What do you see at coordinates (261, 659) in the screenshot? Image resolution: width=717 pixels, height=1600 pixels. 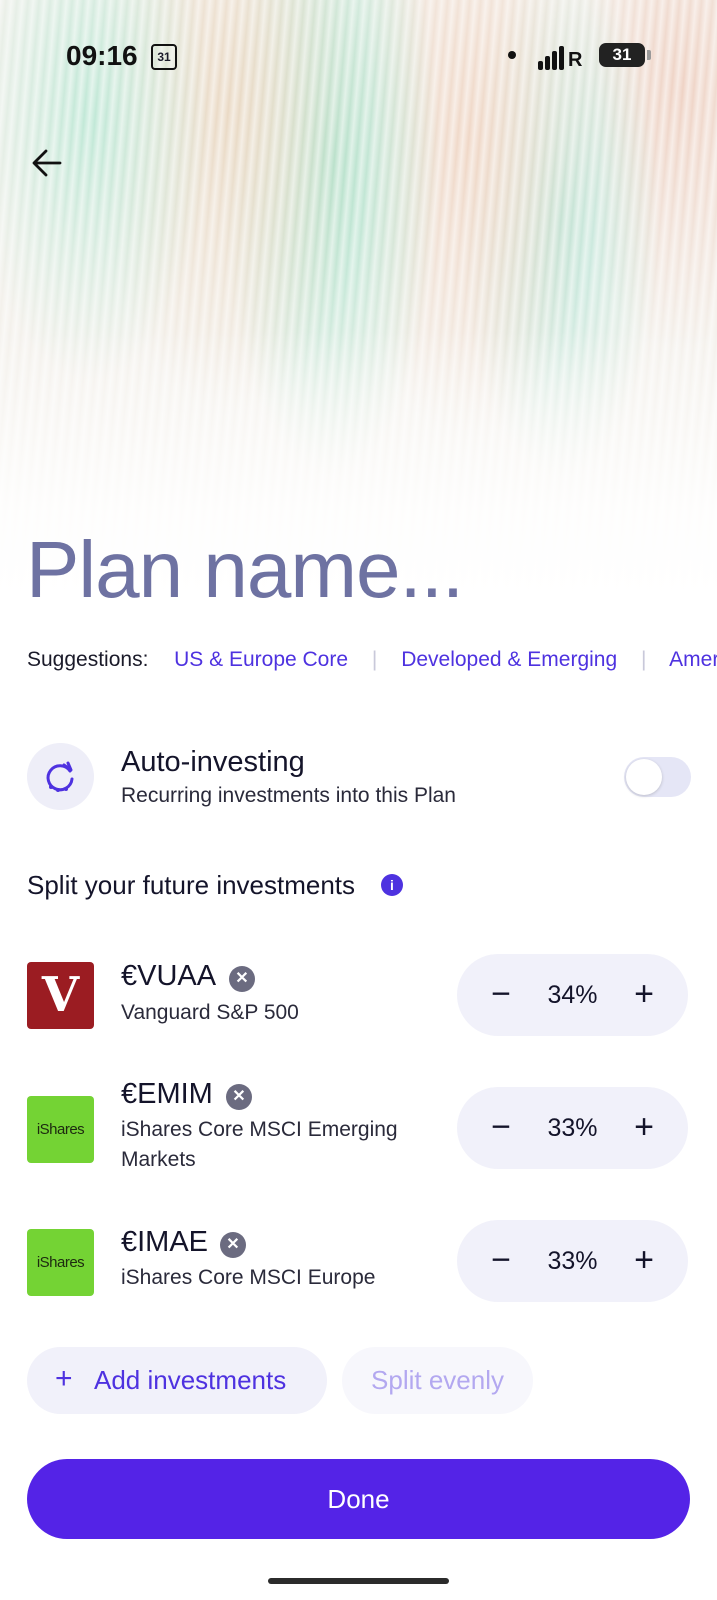 I see `suggestion-chip: US & Europe Core` at bounding box center [261, 659].